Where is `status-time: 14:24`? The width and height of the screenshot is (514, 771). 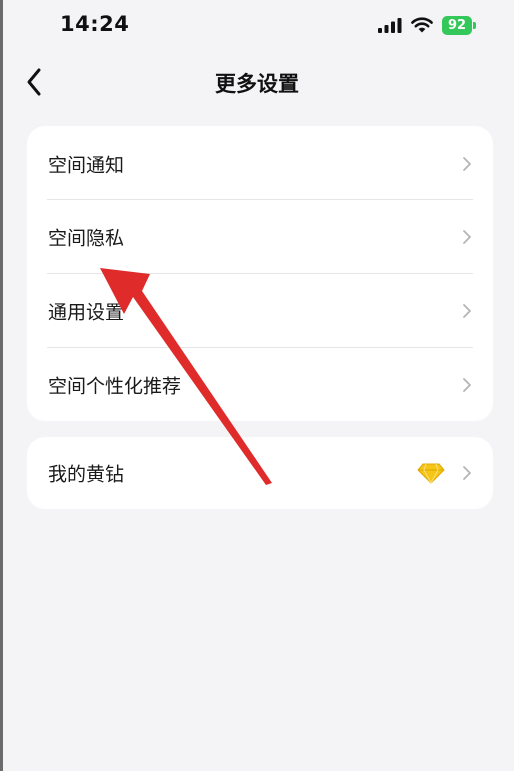
status-time: 14:24 is located at coordinates (95, 24).